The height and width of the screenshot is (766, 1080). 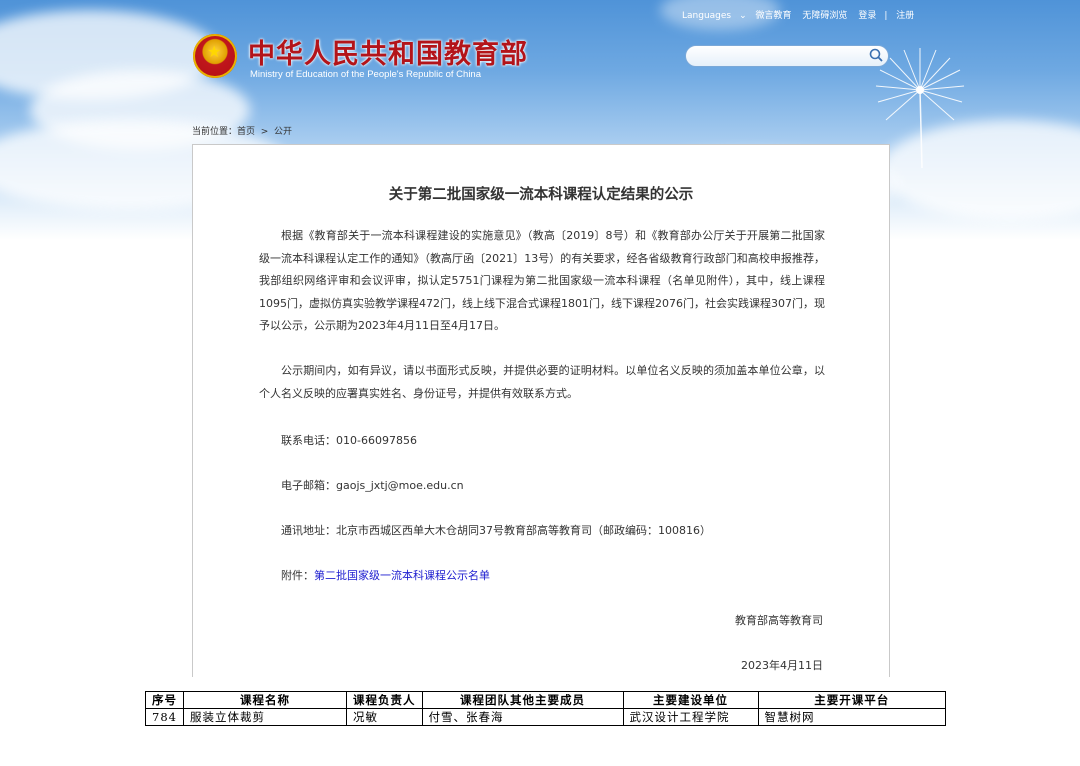 I want to click on contact-email: 电子邮箱：gaojs_jxtj@moe.edu.cn, so click(x=372, y=485).